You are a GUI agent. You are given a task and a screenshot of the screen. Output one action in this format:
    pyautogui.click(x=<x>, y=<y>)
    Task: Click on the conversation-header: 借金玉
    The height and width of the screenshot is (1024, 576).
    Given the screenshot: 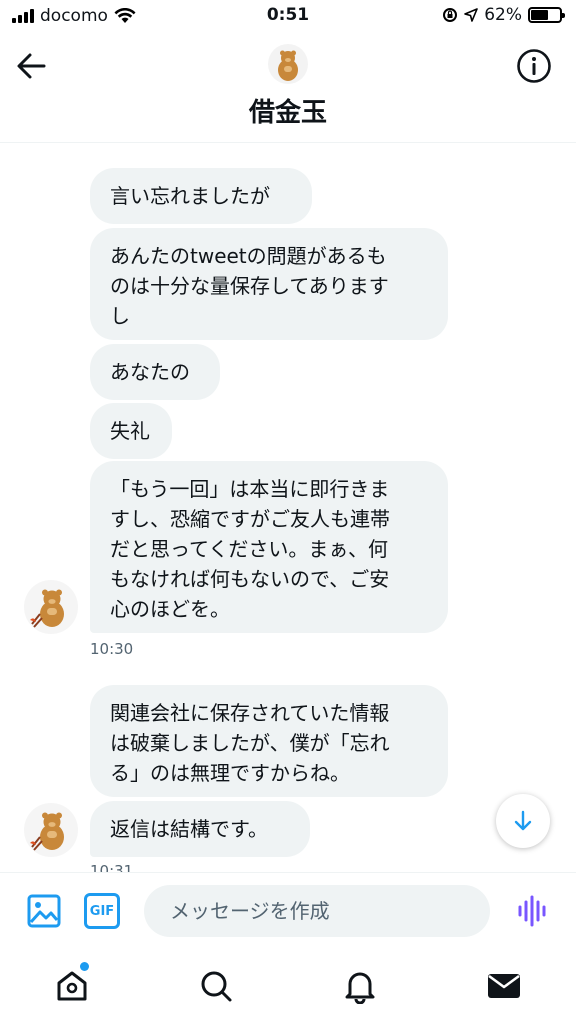 What is the action you would take?
    pyautogui.click(x=288, y=88)
    